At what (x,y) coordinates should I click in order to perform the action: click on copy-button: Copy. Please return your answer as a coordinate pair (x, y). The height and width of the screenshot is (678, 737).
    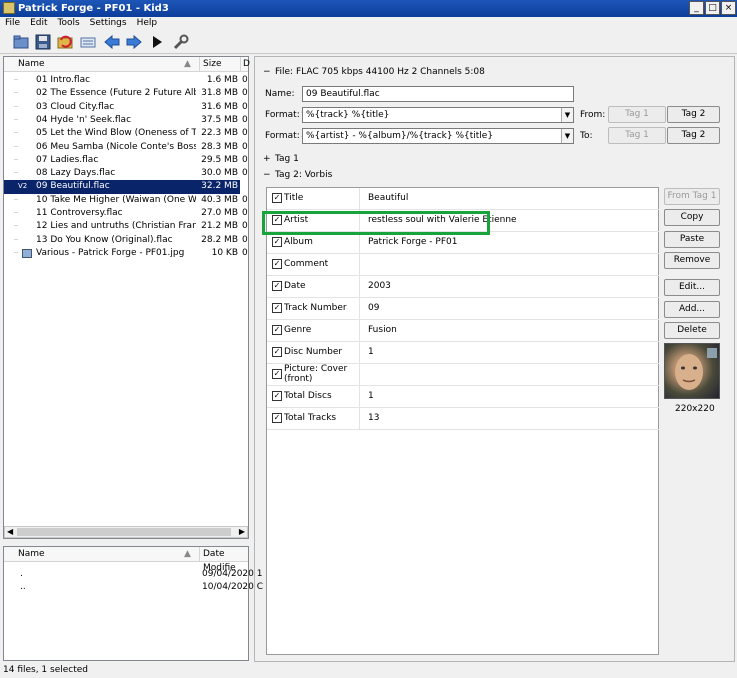
    Looking at the image, I should click on (692, 217).